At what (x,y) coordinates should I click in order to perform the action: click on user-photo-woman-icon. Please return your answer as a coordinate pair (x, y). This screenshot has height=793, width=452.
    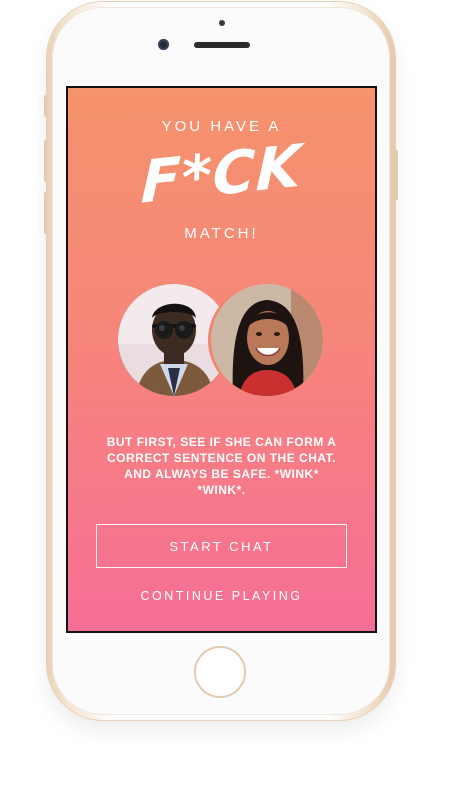
    Looking at the image, I should click on (267, 340).